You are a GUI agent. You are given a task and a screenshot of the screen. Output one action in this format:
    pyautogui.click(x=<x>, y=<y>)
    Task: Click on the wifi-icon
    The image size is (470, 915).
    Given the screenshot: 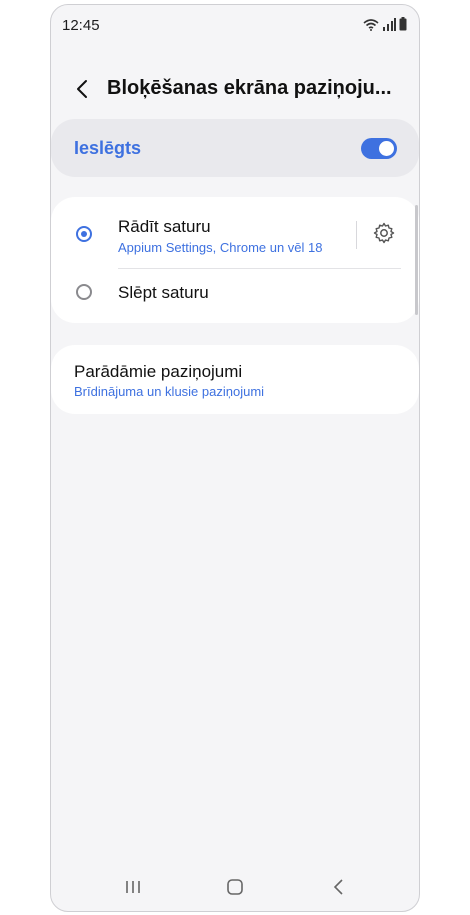 What is the action you would take?
    pyautogui.click(x=371, y=25)
    